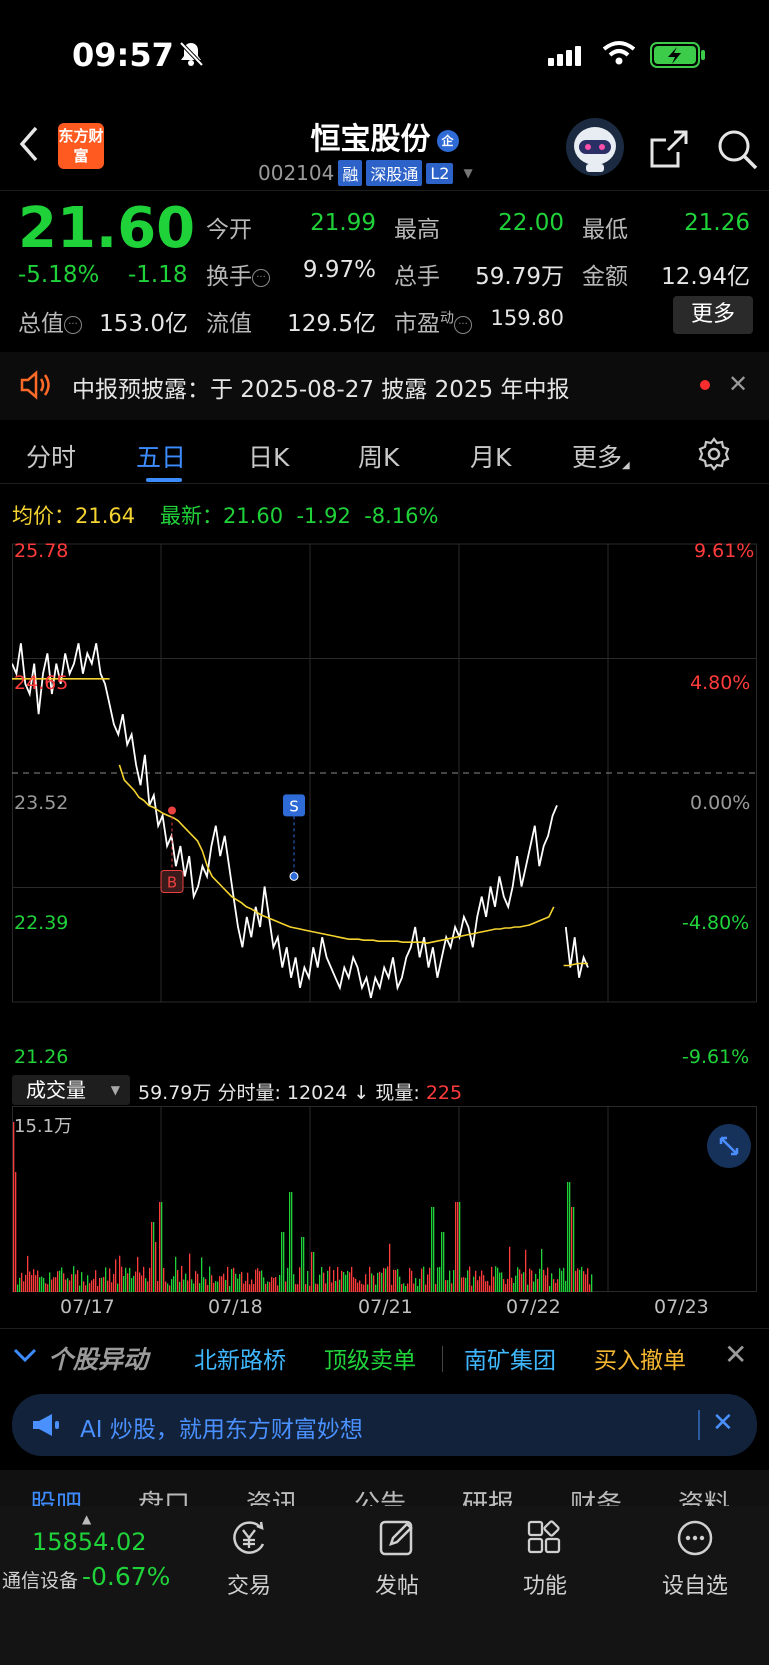 The image size is (769, 1665). Describe the element at coordinates (384, 1199) in the screenshot. I see `volume-chart` at that location.